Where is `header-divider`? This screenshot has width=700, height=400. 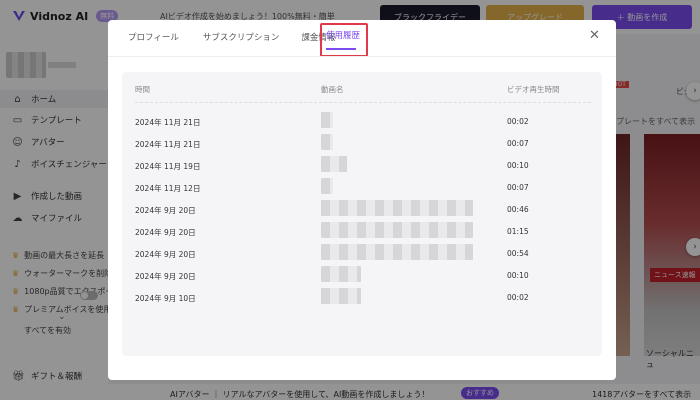 header-divider is located at coordinates (363, 102).